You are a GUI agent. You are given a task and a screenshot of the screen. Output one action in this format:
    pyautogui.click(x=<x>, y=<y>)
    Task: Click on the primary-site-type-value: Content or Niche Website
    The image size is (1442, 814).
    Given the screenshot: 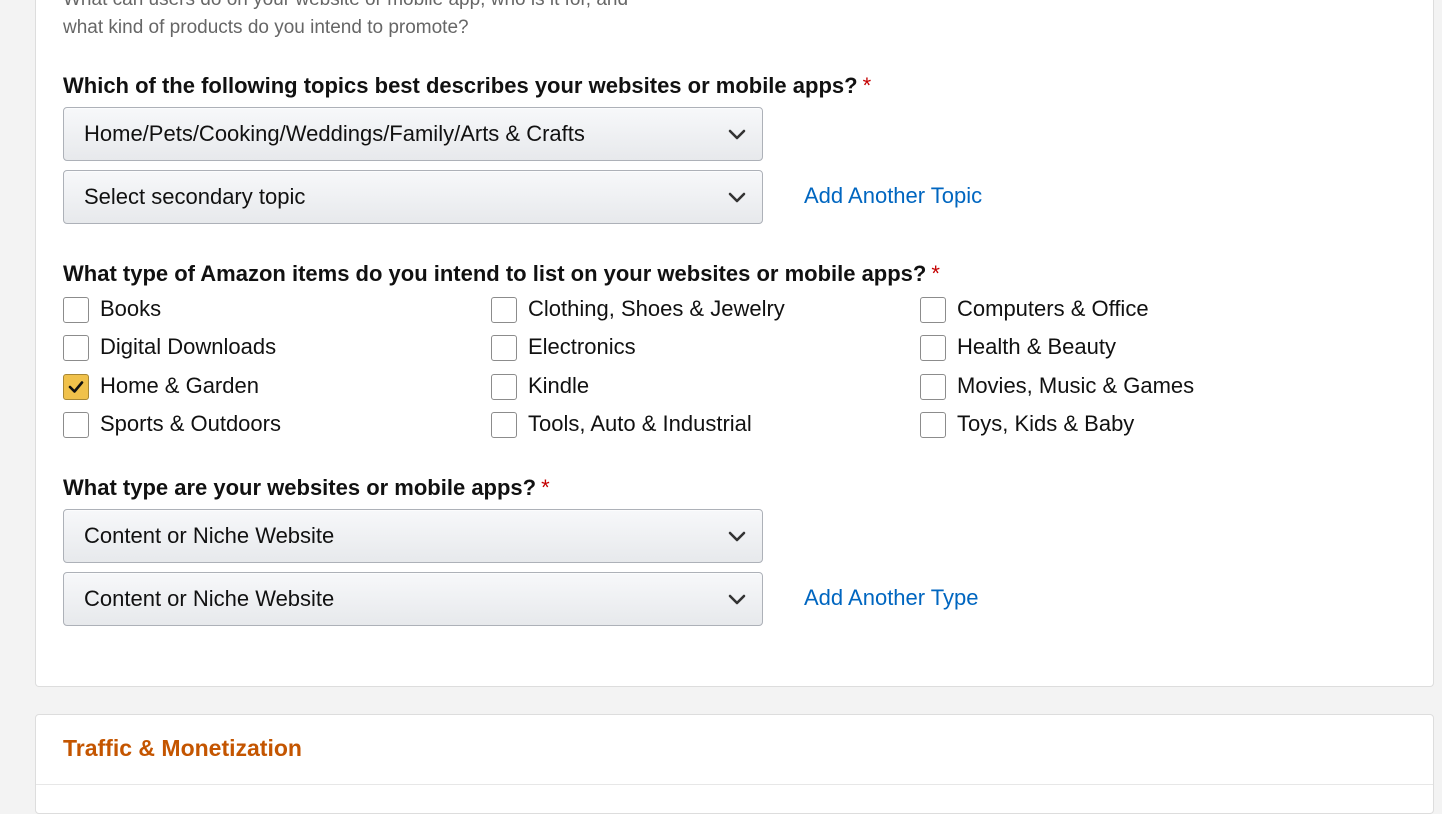 What is the action you would take?
    pyautogui.click(x=209, y=535)
    